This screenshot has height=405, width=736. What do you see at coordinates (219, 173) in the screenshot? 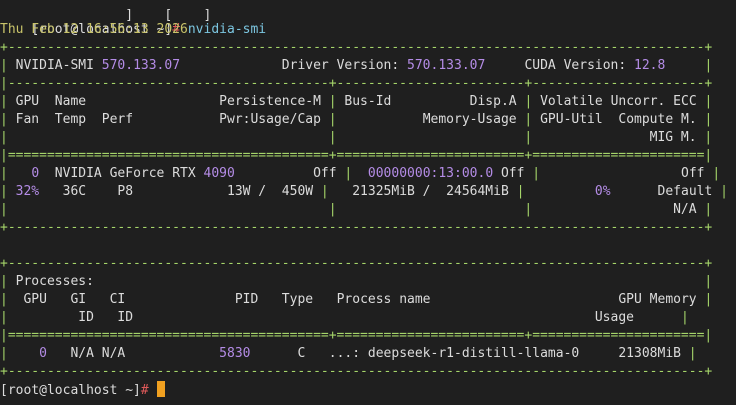
I see `gpu-model: 4090` at bounding box center [219, 173].